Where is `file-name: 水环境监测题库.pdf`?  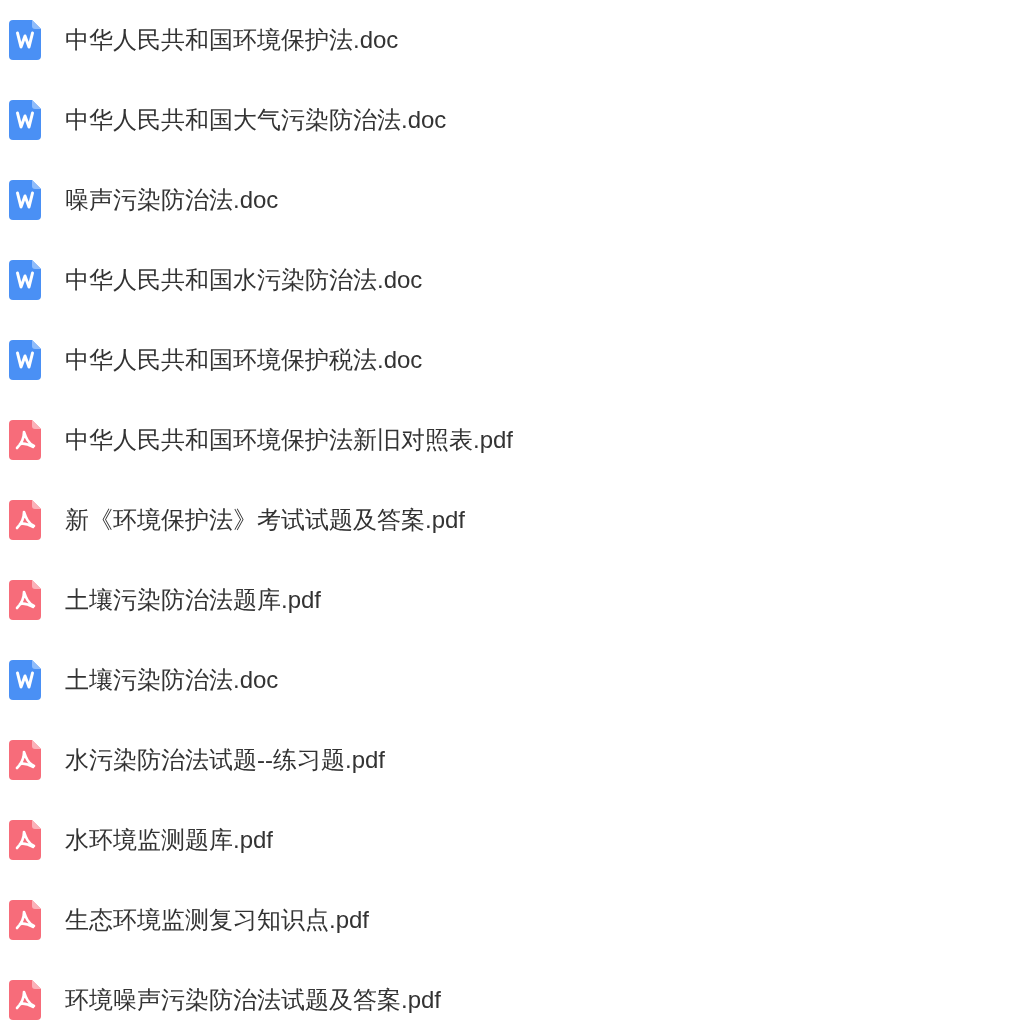
file-name: 水环境监测题库.pdf is located at coordinates (169, 840).